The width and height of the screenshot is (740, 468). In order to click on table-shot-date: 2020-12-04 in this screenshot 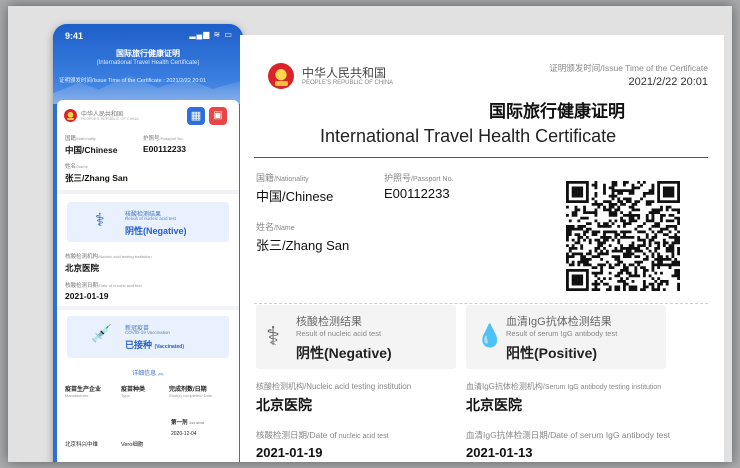, I will do `click(184, 434)`.